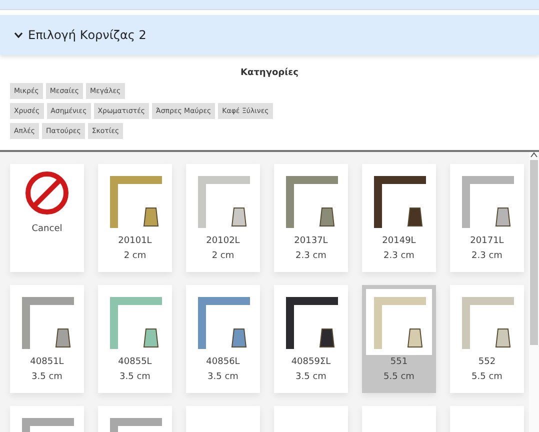  I want to click on categories-title: Κατηγορίες, so click(270, 73).